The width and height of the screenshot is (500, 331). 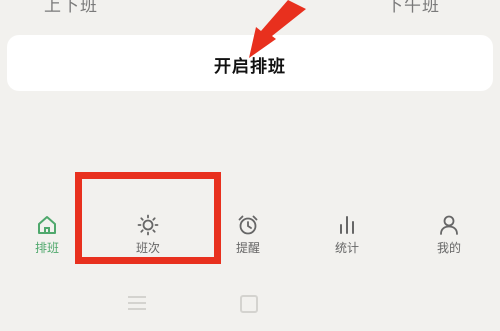 I want to click on home-square-icon, so click(x=249, y=304).